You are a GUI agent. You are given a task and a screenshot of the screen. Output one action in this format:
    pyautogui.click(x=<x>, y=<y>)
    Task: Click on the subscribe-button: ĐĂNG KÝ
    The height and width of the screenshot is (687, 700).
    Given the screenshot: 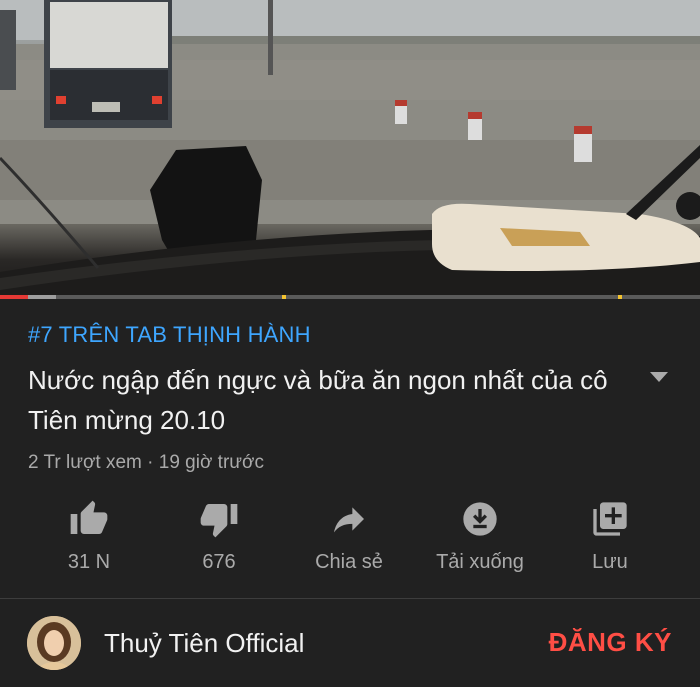 What is the action you would take?
    pyautogui.click(x=610, y=642)
    